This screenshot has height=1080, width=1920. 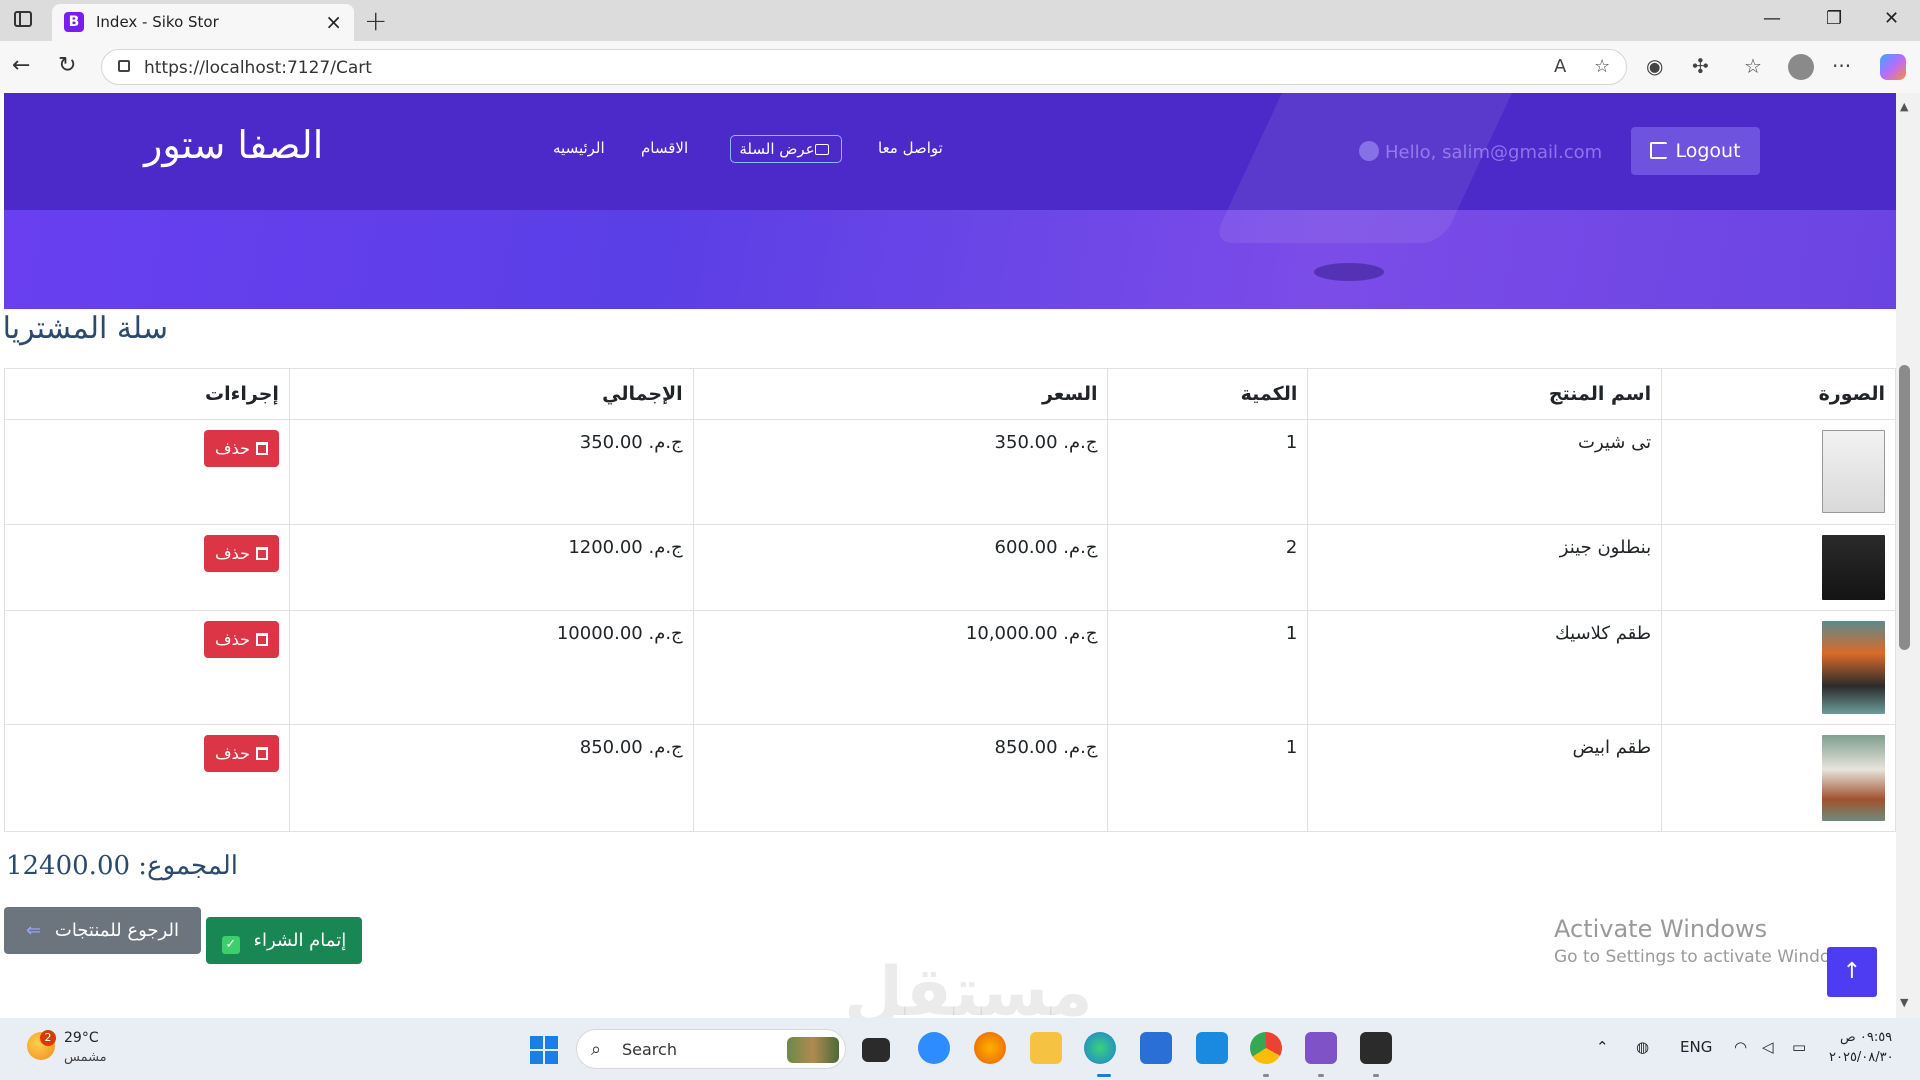 I want to click on clock-date: ٢٠٢٥/٠٨/٣٠, so click(x=1861, y=1057).